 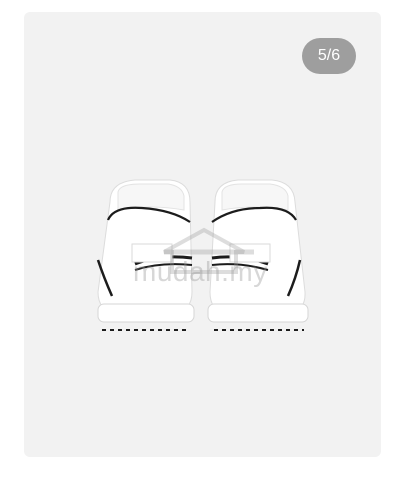 I want to click on image-counter-badge: 5/6, so click(x=329, y=56).